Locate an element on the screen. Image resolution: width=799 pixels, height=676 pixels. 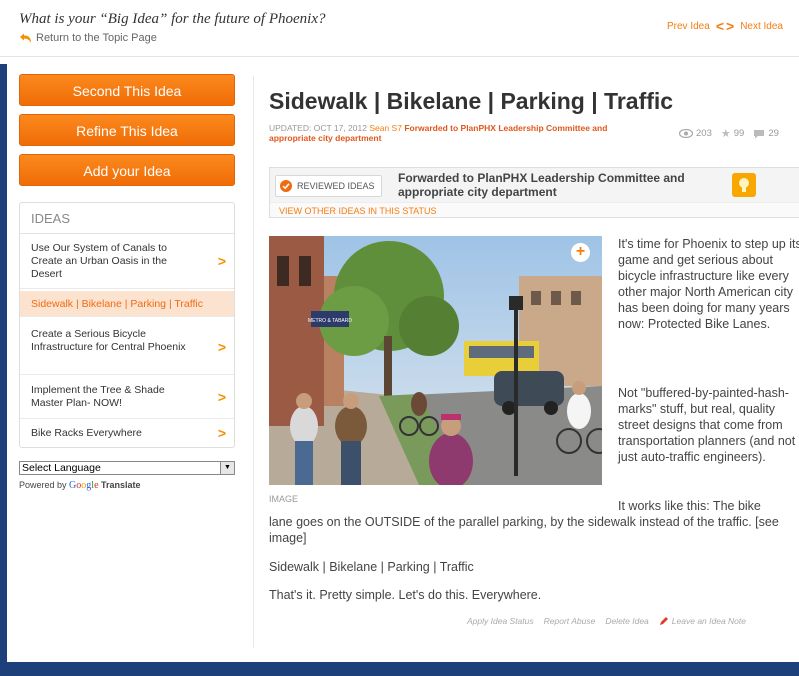
comment-icon is located at coordinates (759, 133).